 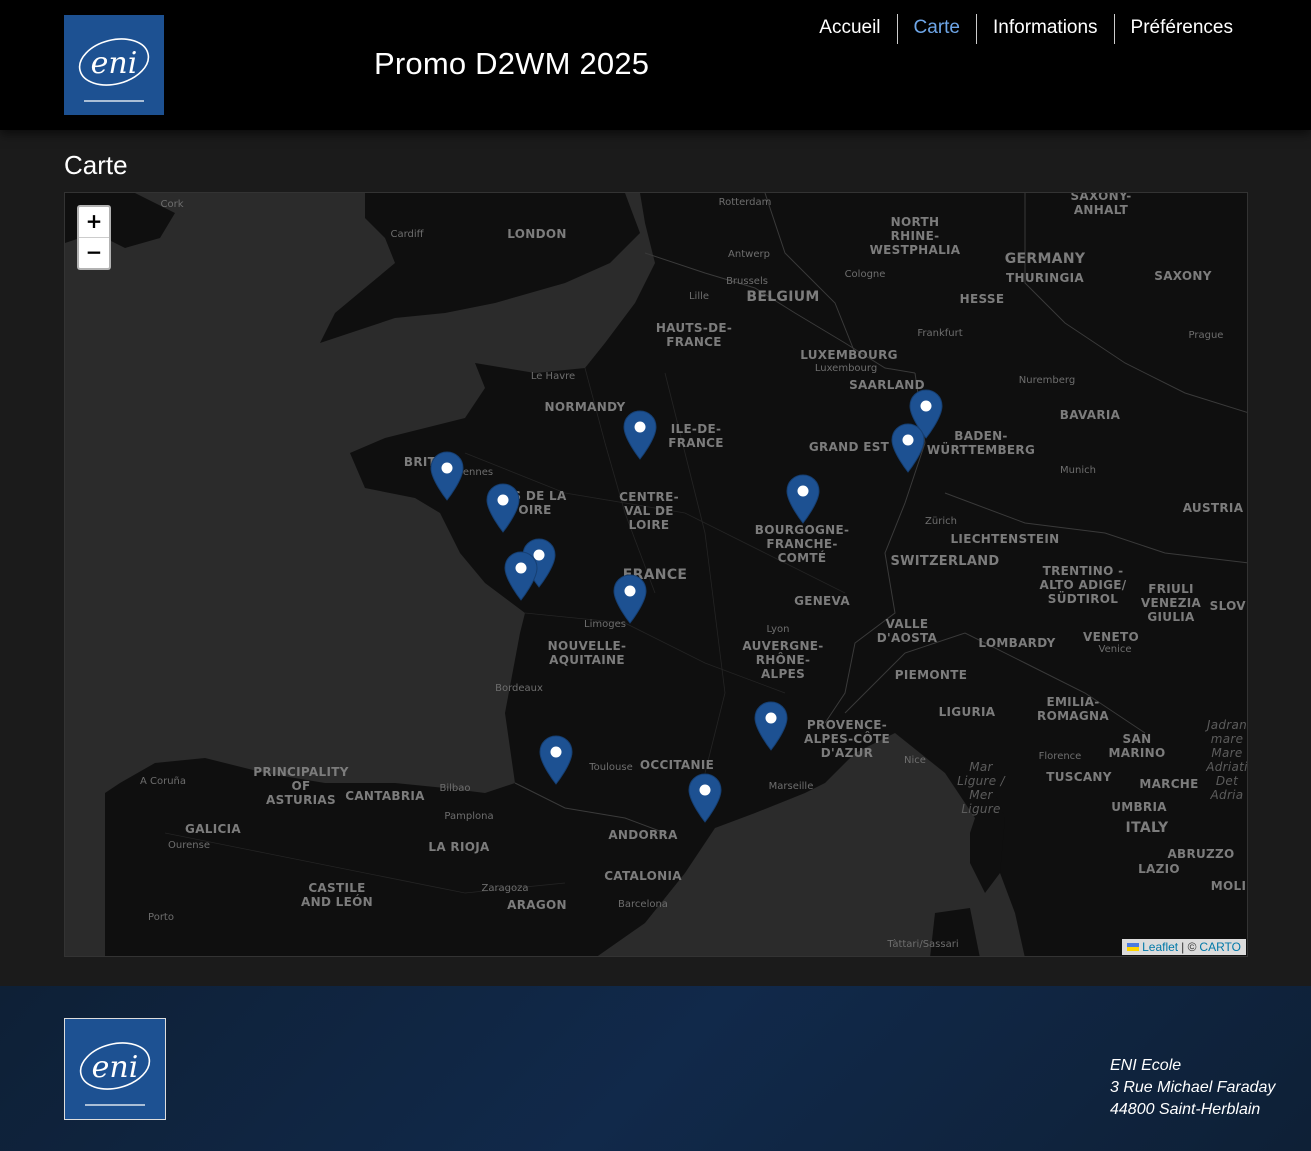 What do you see at coordinates (505, 888) in the screenshot?
I see `map-label-zaragoza: Zaragoza` at bounding box center [505, 888].